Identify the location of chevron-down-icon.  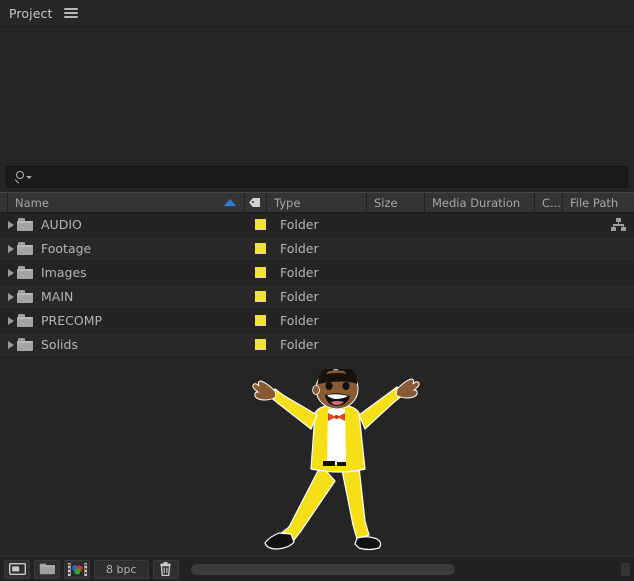
(29, 177).